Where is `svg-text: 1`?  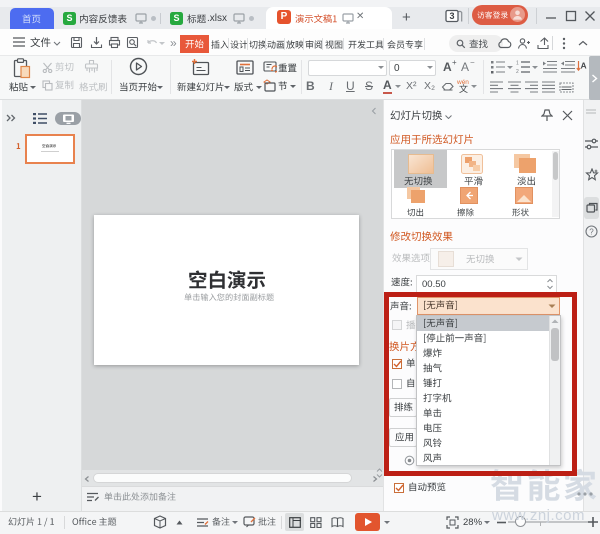
svg-text: 1 is located at coordinates (517, 64).